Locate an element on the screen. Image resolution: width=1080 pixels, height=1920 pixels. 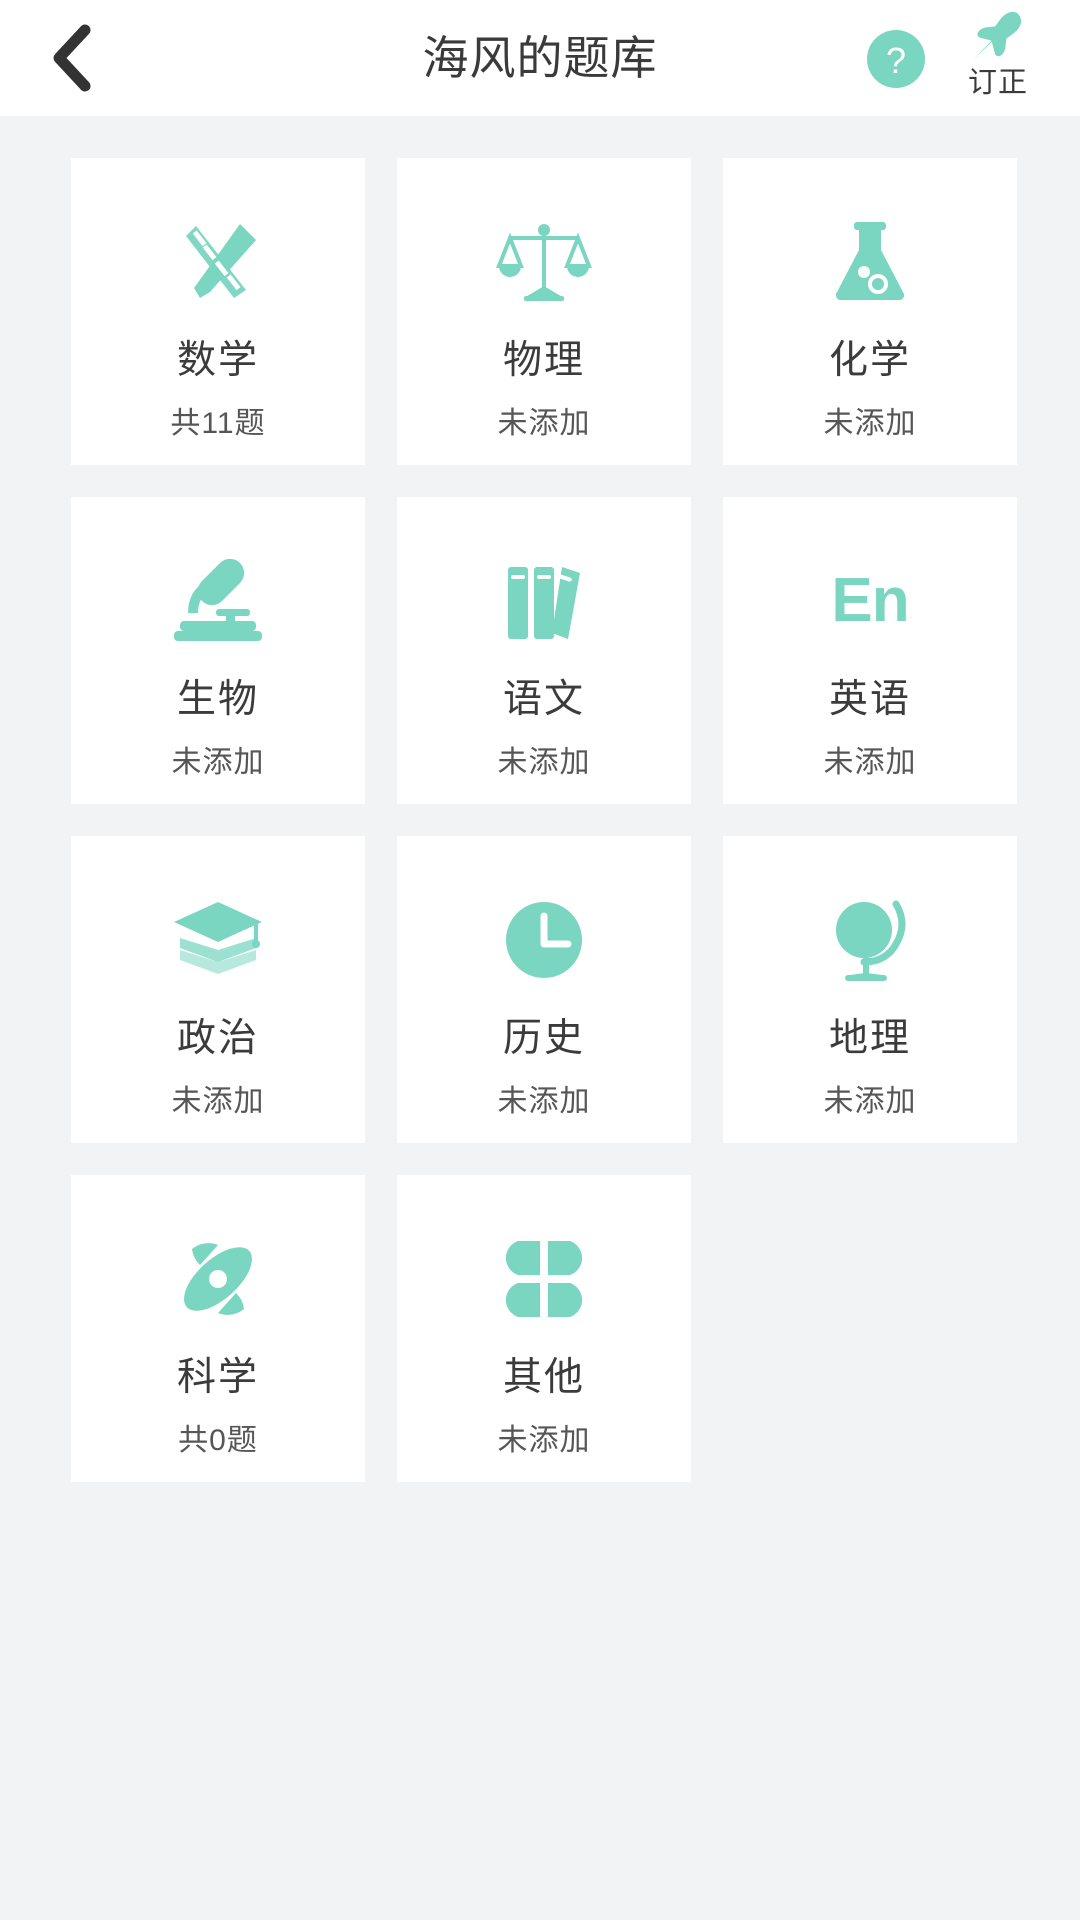
subject-card-physics: 物理 未添加 is located at coordinates (544, 311).